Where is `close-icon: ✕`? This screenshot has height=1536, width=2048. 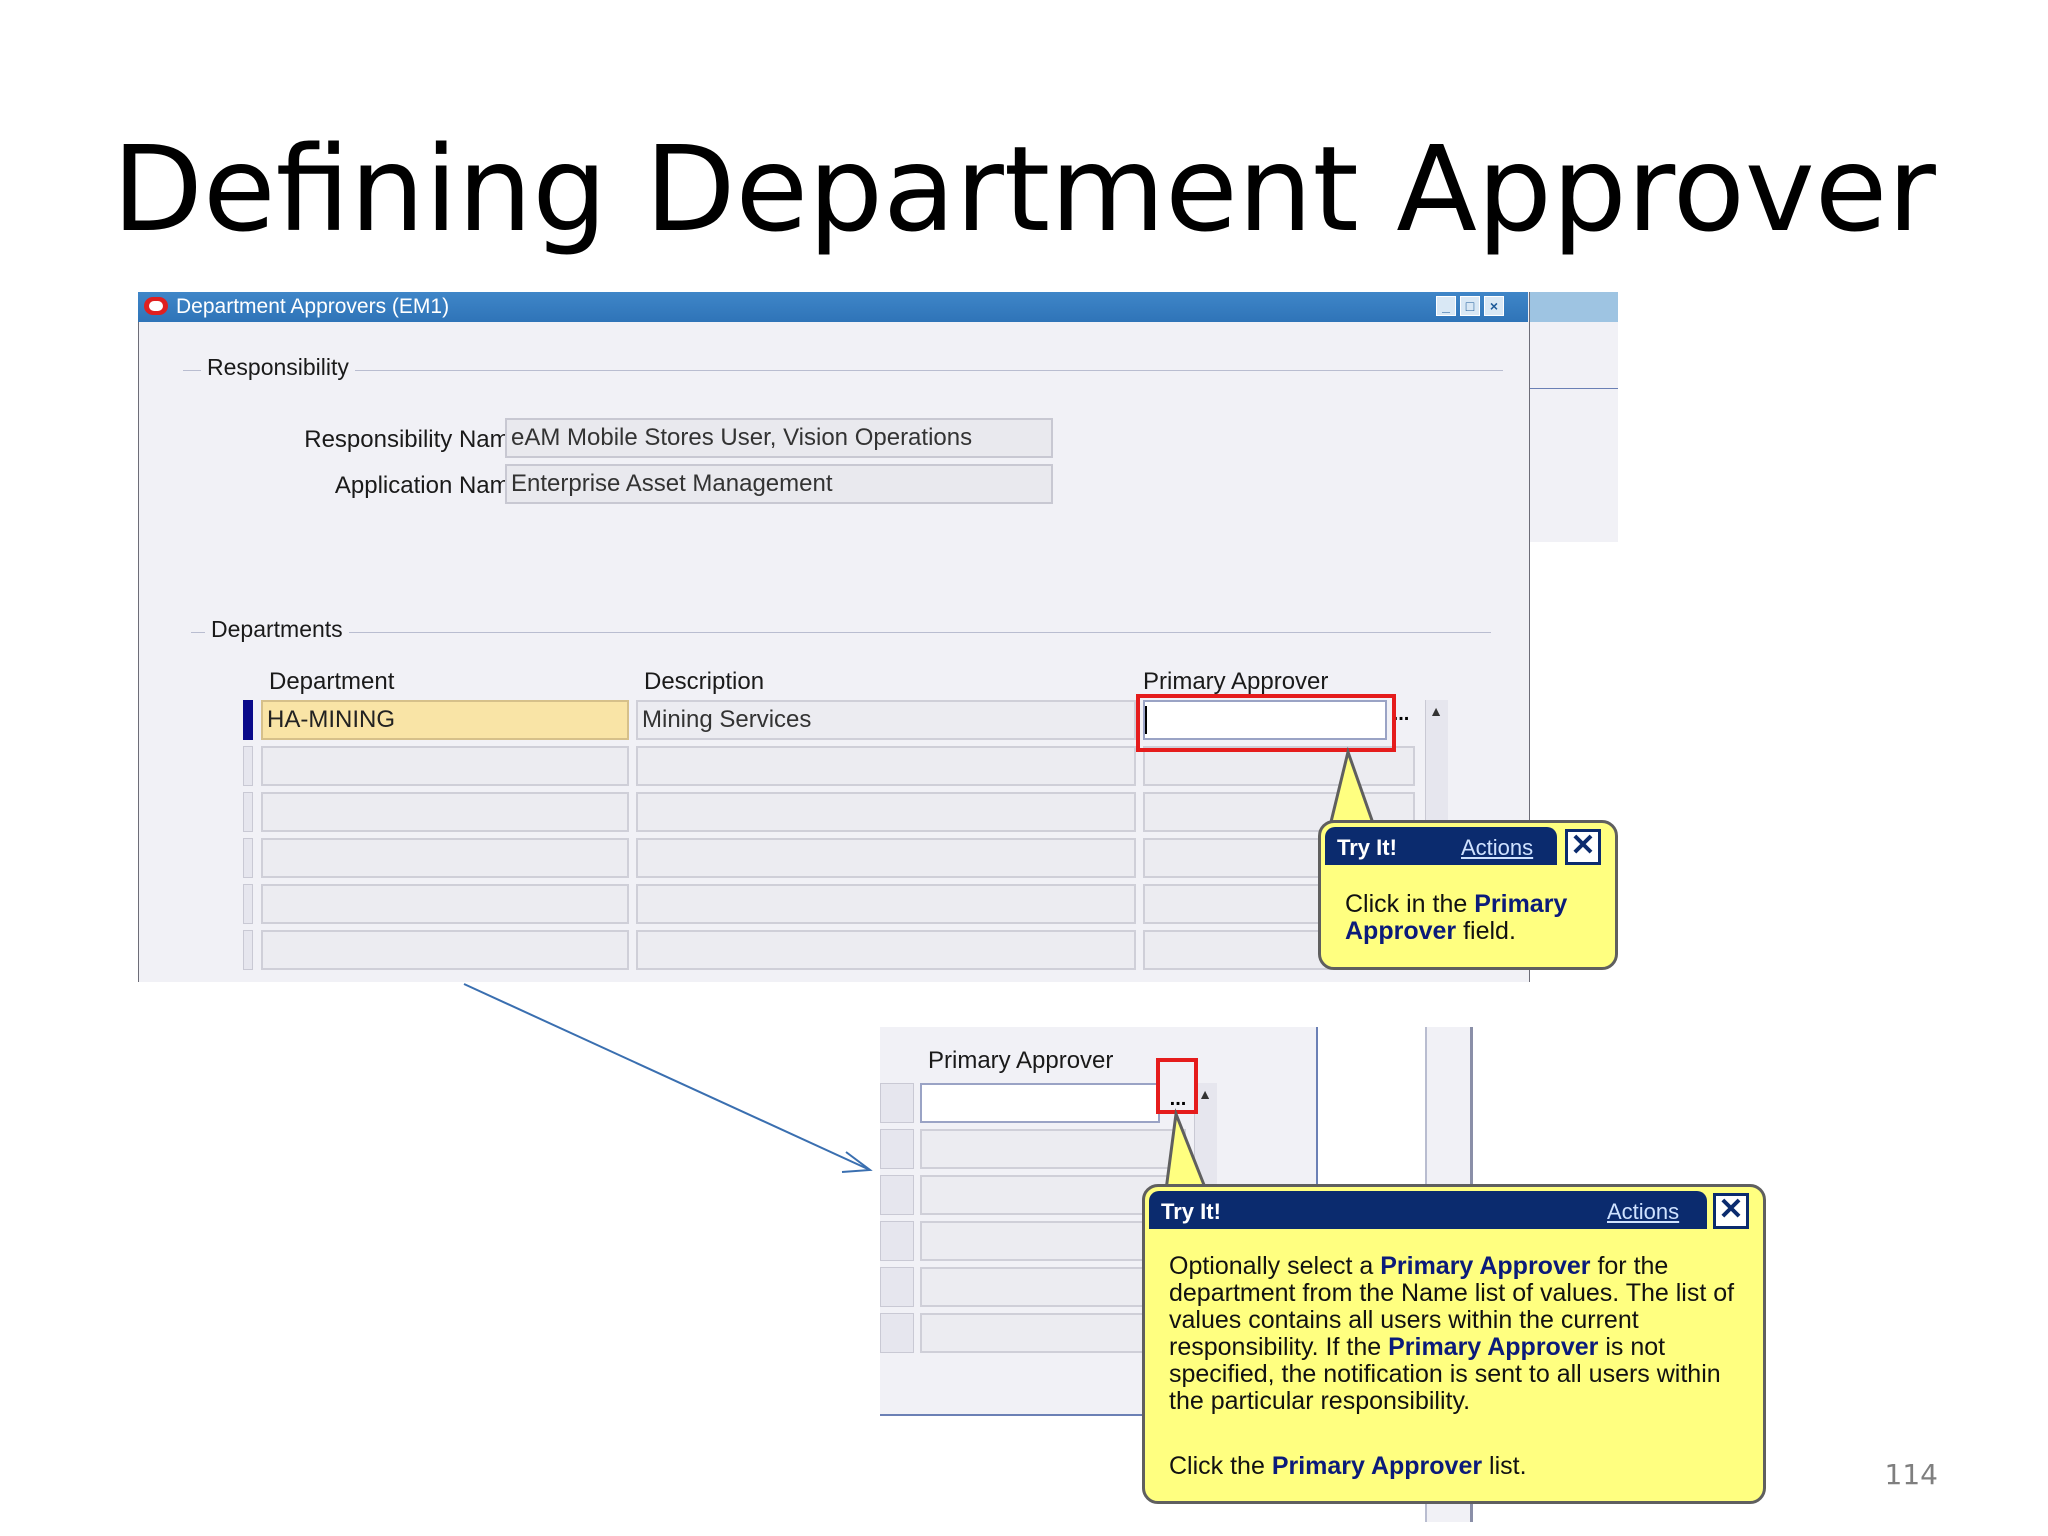
close-icon: ✕ is located at coordinates (1731, 1211).